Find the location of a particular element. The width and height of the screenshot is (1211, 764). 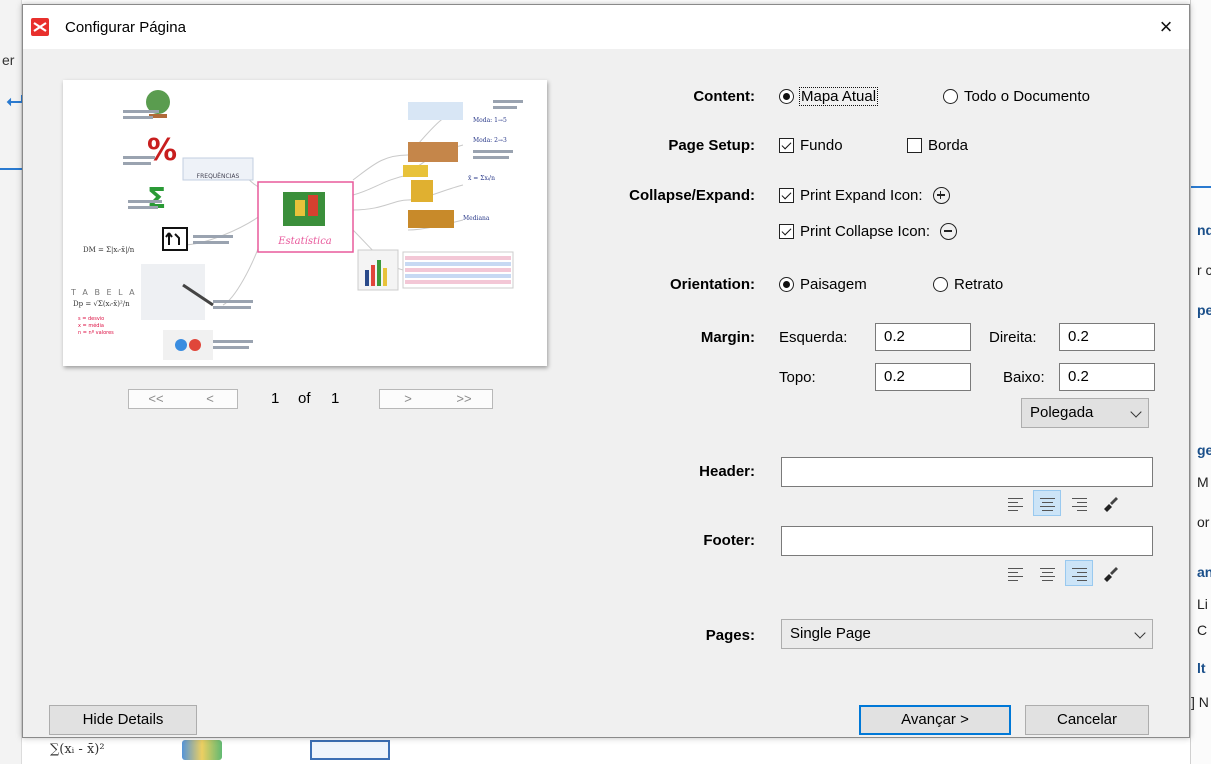

footer-alignment-toolbar is located at coordinates (1076, 573).